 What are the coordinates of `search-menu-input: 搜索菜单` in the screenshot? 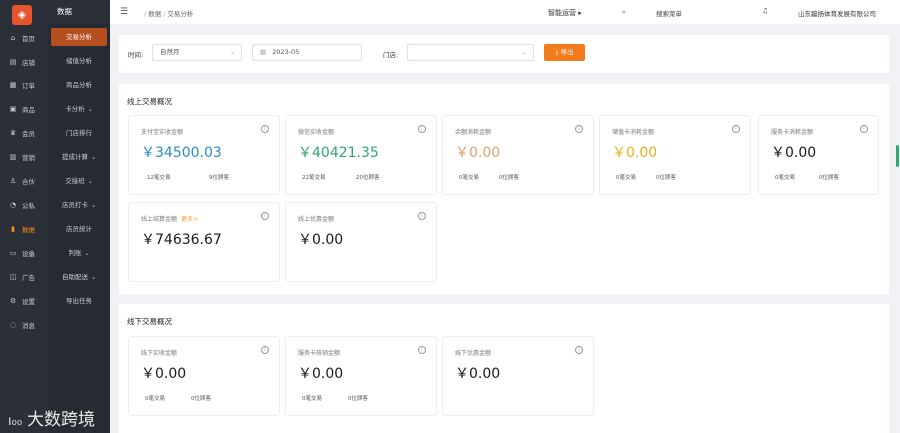 It's located at (669, 13).